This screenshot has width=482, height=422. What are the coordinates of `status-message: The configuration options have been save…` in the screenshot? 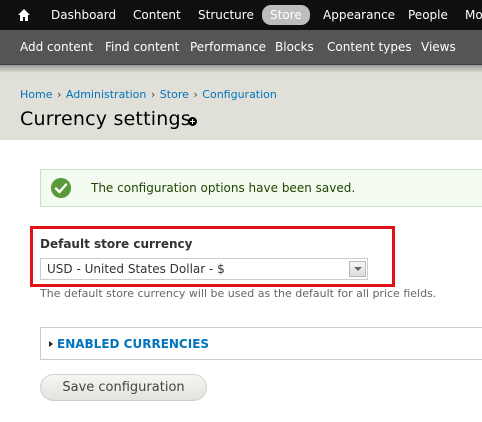 It's located at (261, 188).